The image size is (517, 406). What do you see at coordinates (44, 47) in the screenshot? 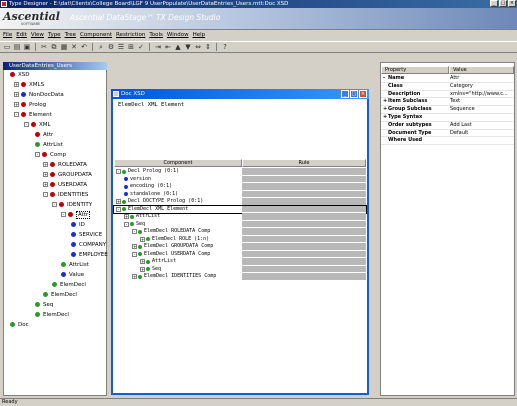
I see `cut-icon: ✂` at bounding box center [44, 47].